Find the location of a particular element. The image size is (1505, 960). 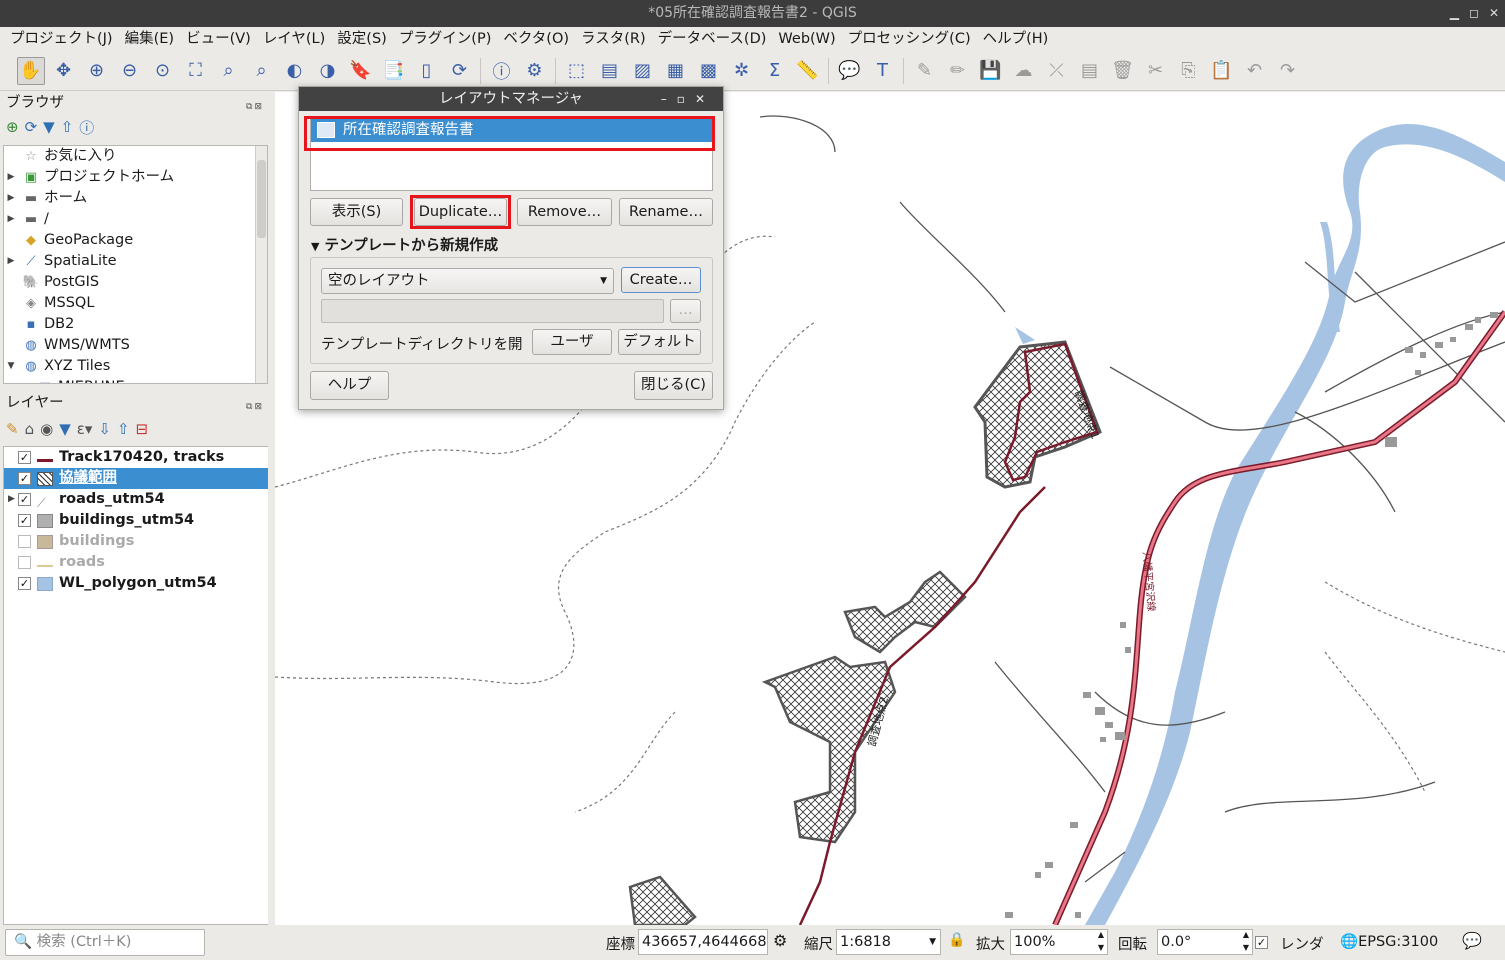

minimize-icon: ▁ is located at coordinates (1454, 13).